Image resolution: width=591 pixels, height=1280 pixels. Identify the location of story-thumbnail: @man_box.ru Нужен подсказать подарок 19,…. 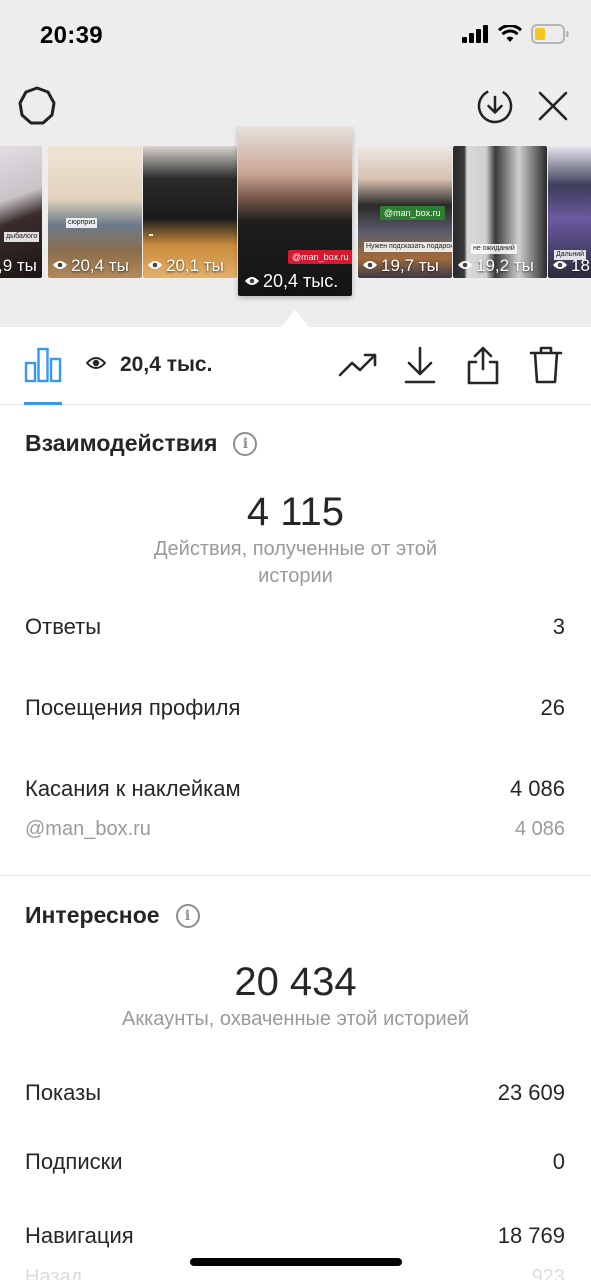
(405, 212).